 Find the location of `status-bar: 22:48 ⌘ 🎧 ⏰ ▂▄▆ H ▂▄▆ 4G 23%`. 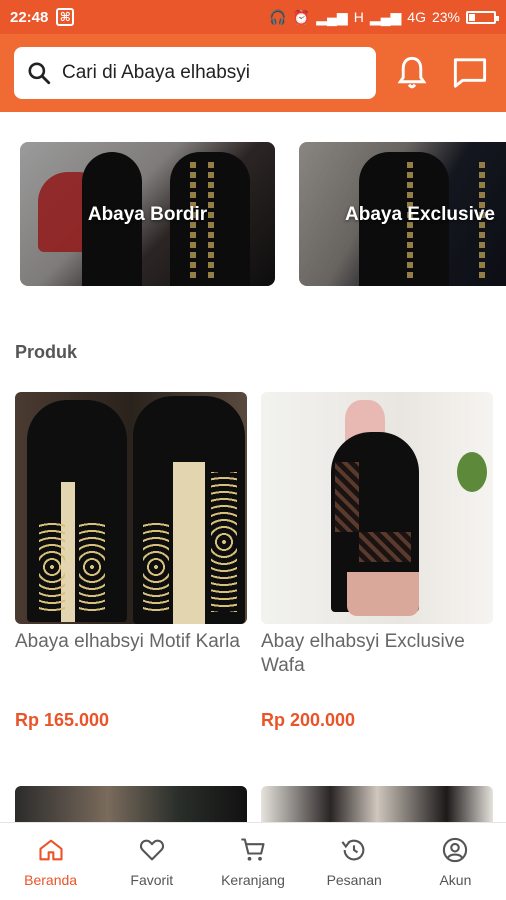

status-bar: 22:48 ⌘ 🎧 ⏰ ▂▄▆ H ▂▄▆ 4G 23% is located at coordinates (253, 17).